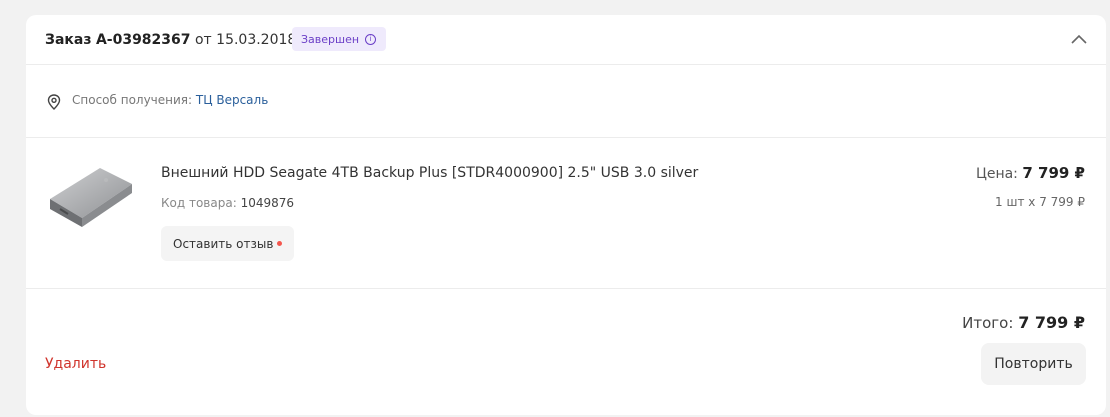 Image resolution: width=1110 pixels, height=417 pixels. What do you see at coordinates (280, 243) in the screenshot?
I see `notification-dot` at bounding box center [280, 243].